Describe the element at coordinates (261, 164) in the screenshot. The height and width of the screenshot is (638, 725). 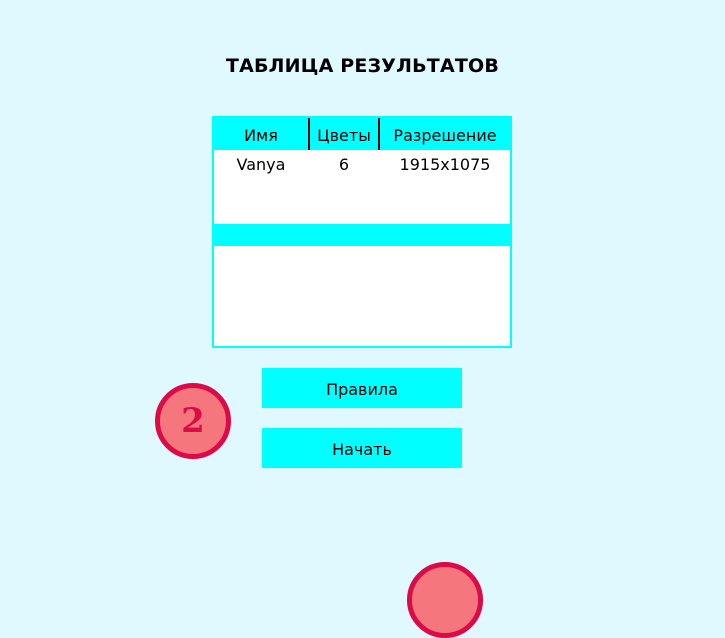
I see `cell-name: Vanya` at that location.